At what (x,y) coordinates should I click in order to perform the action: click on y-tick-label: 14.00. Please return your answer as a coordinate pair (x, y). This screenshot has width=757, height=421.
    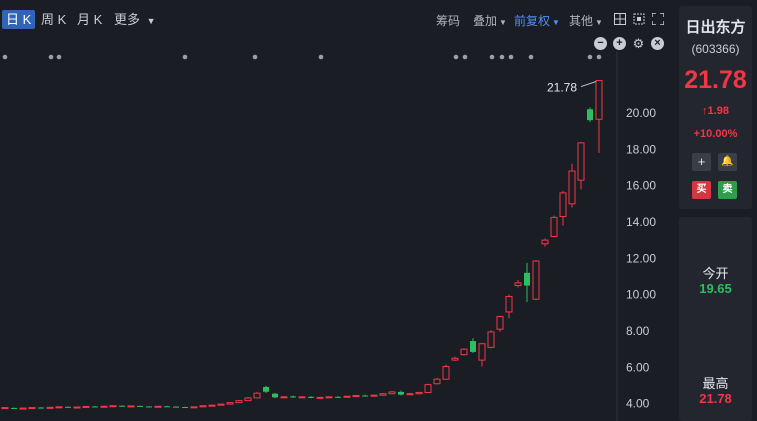
    Looking at the image, I should click on (641, 222).